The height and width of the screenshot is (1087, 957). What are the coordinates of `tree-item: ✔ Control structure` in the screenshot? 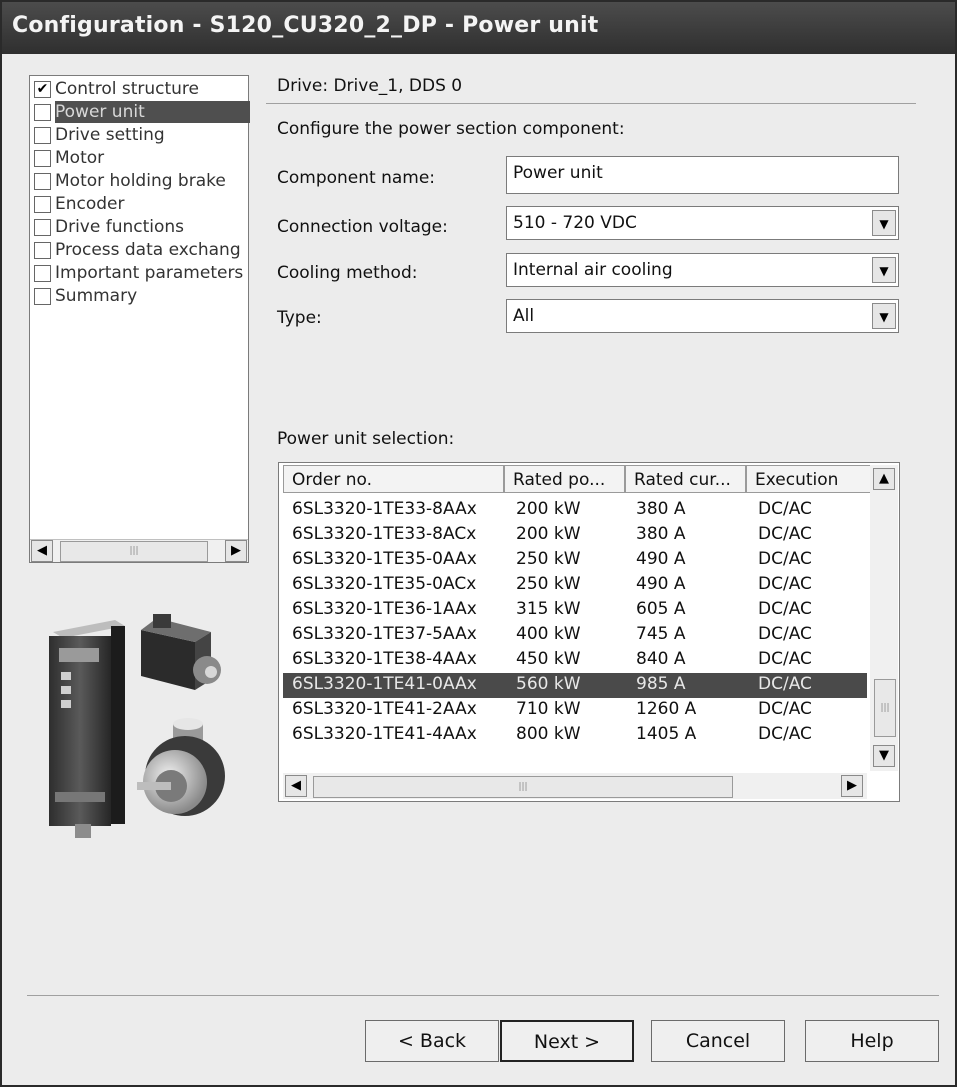 It's located at (139, 89).